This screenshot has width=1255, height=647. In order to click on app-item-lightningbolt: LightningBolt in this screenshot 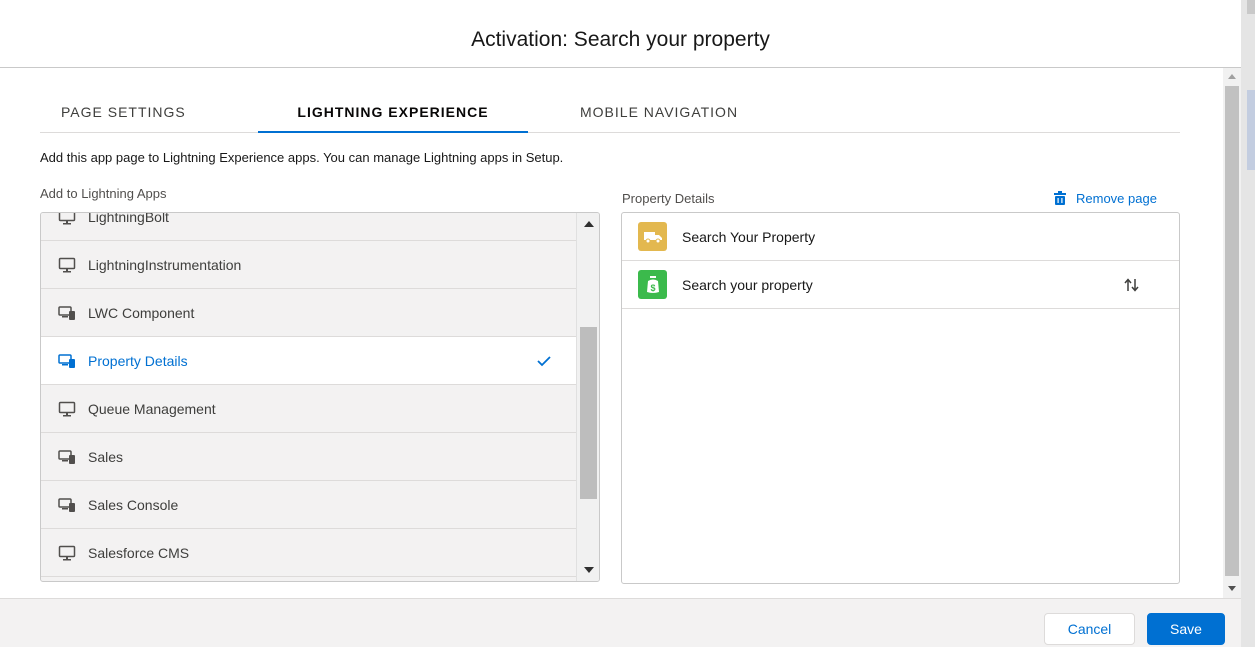, I will do `click(308, 226)`.